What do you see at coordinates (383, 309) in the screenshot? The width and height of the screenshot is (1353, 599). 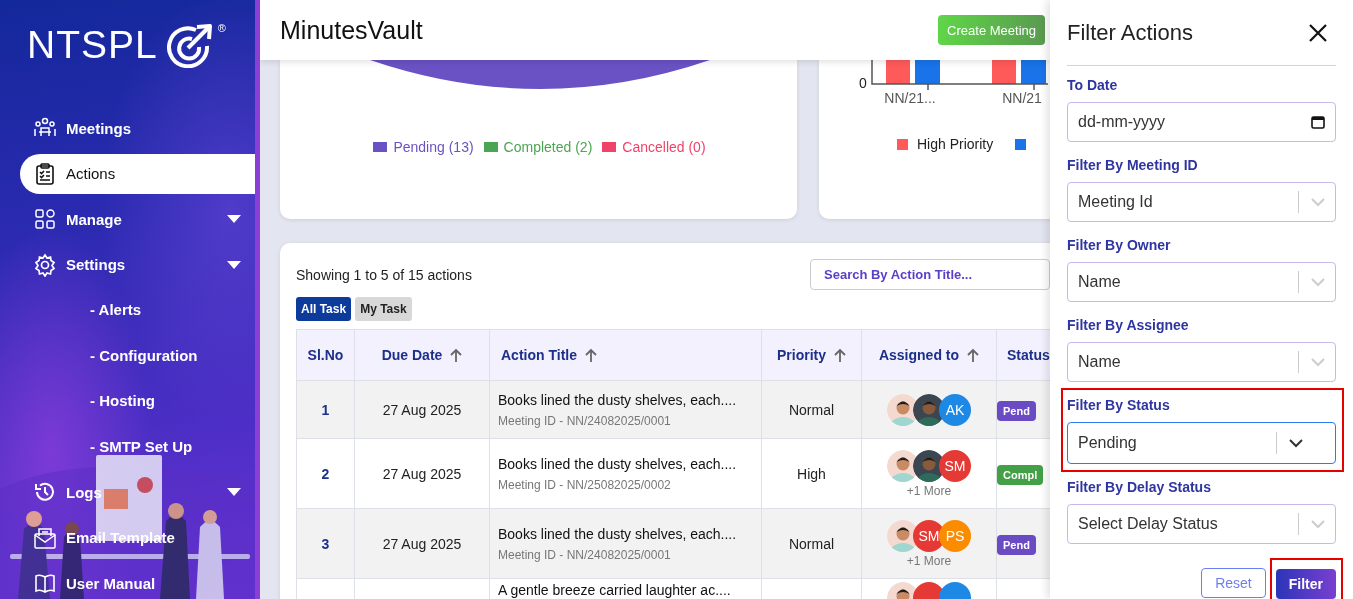 I see `tab: My Task` at bounding box center [383, 309].